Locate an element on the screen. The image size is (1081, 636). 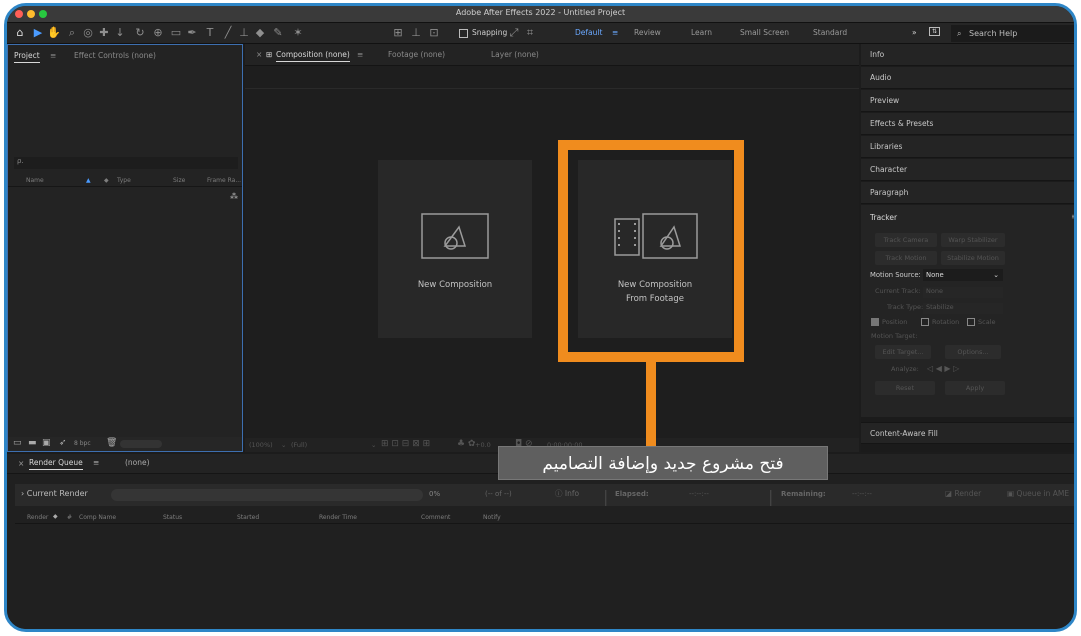
brush-icon: ╱ is located at coordinates (228, 32).